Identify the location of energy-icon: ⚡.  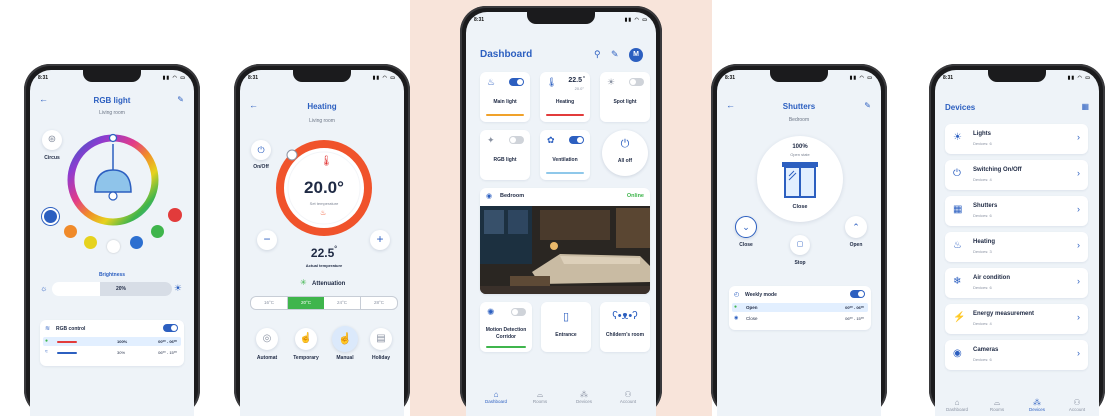
(959, 317).